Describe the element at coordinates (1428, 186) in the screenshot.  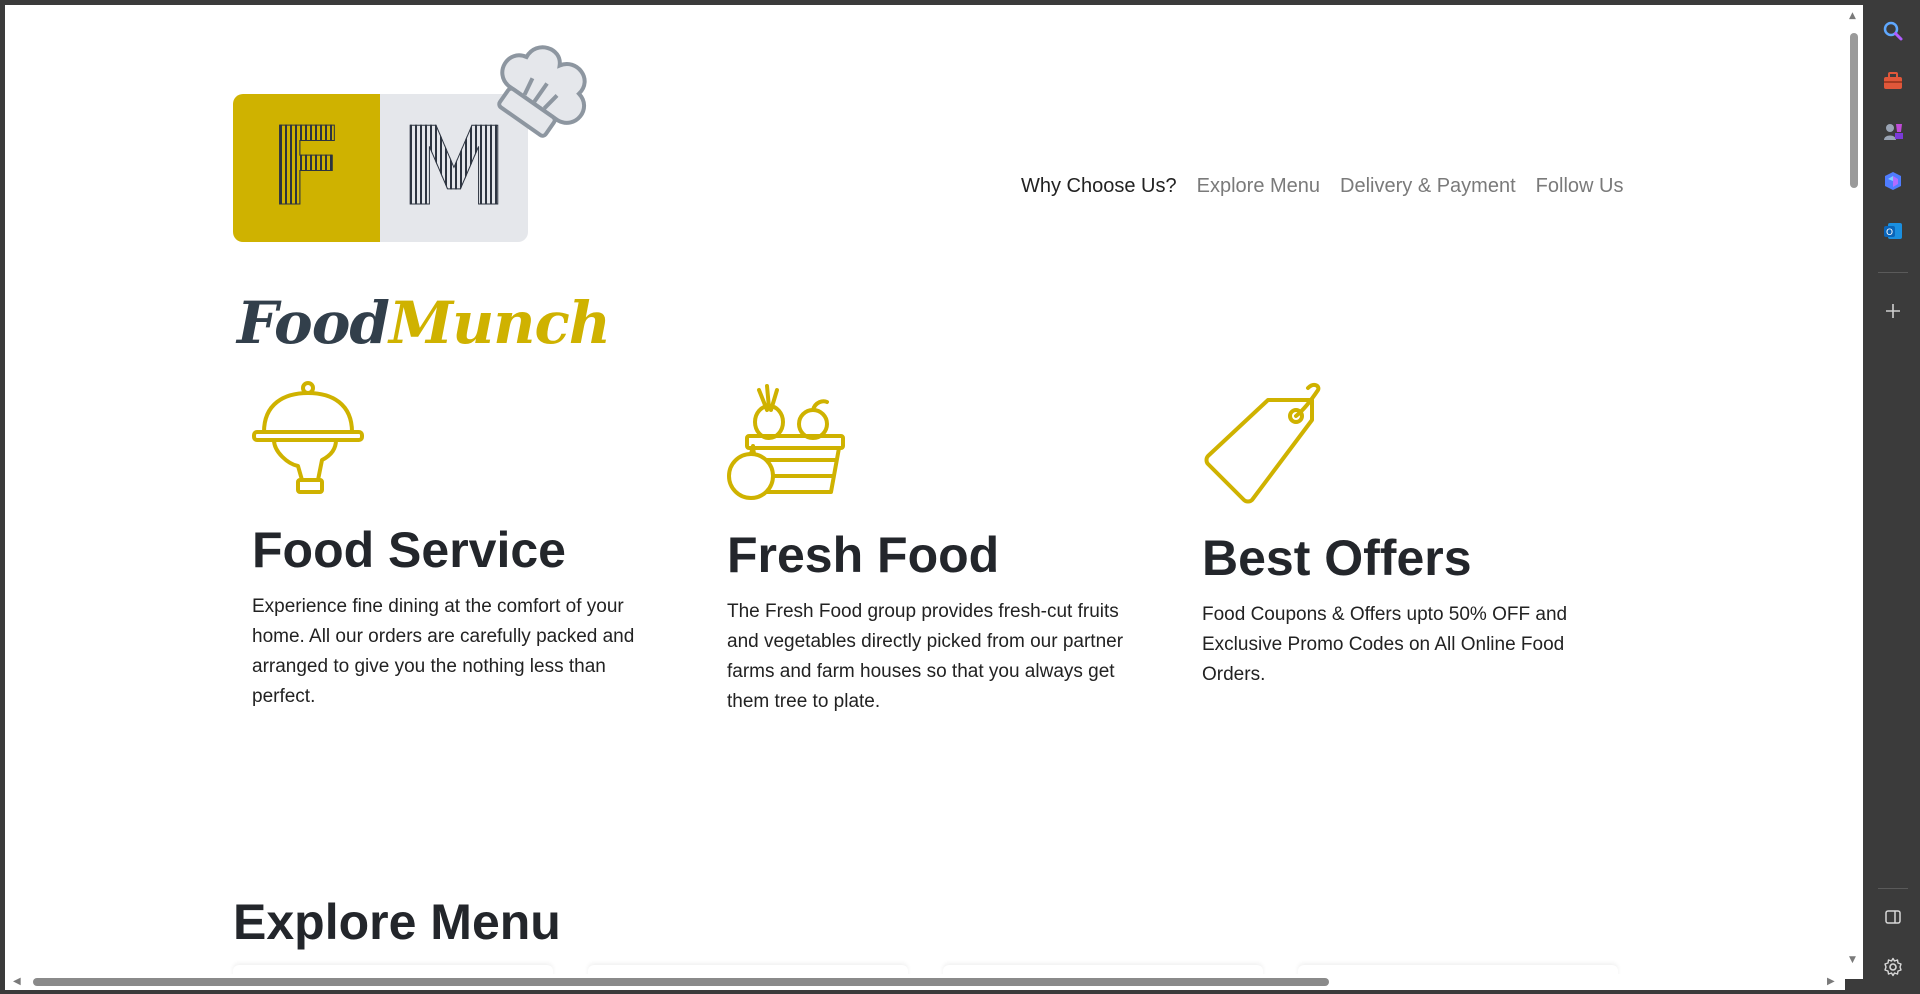
I see `nav-delivery-payment: Delivery & Payment` at that location.